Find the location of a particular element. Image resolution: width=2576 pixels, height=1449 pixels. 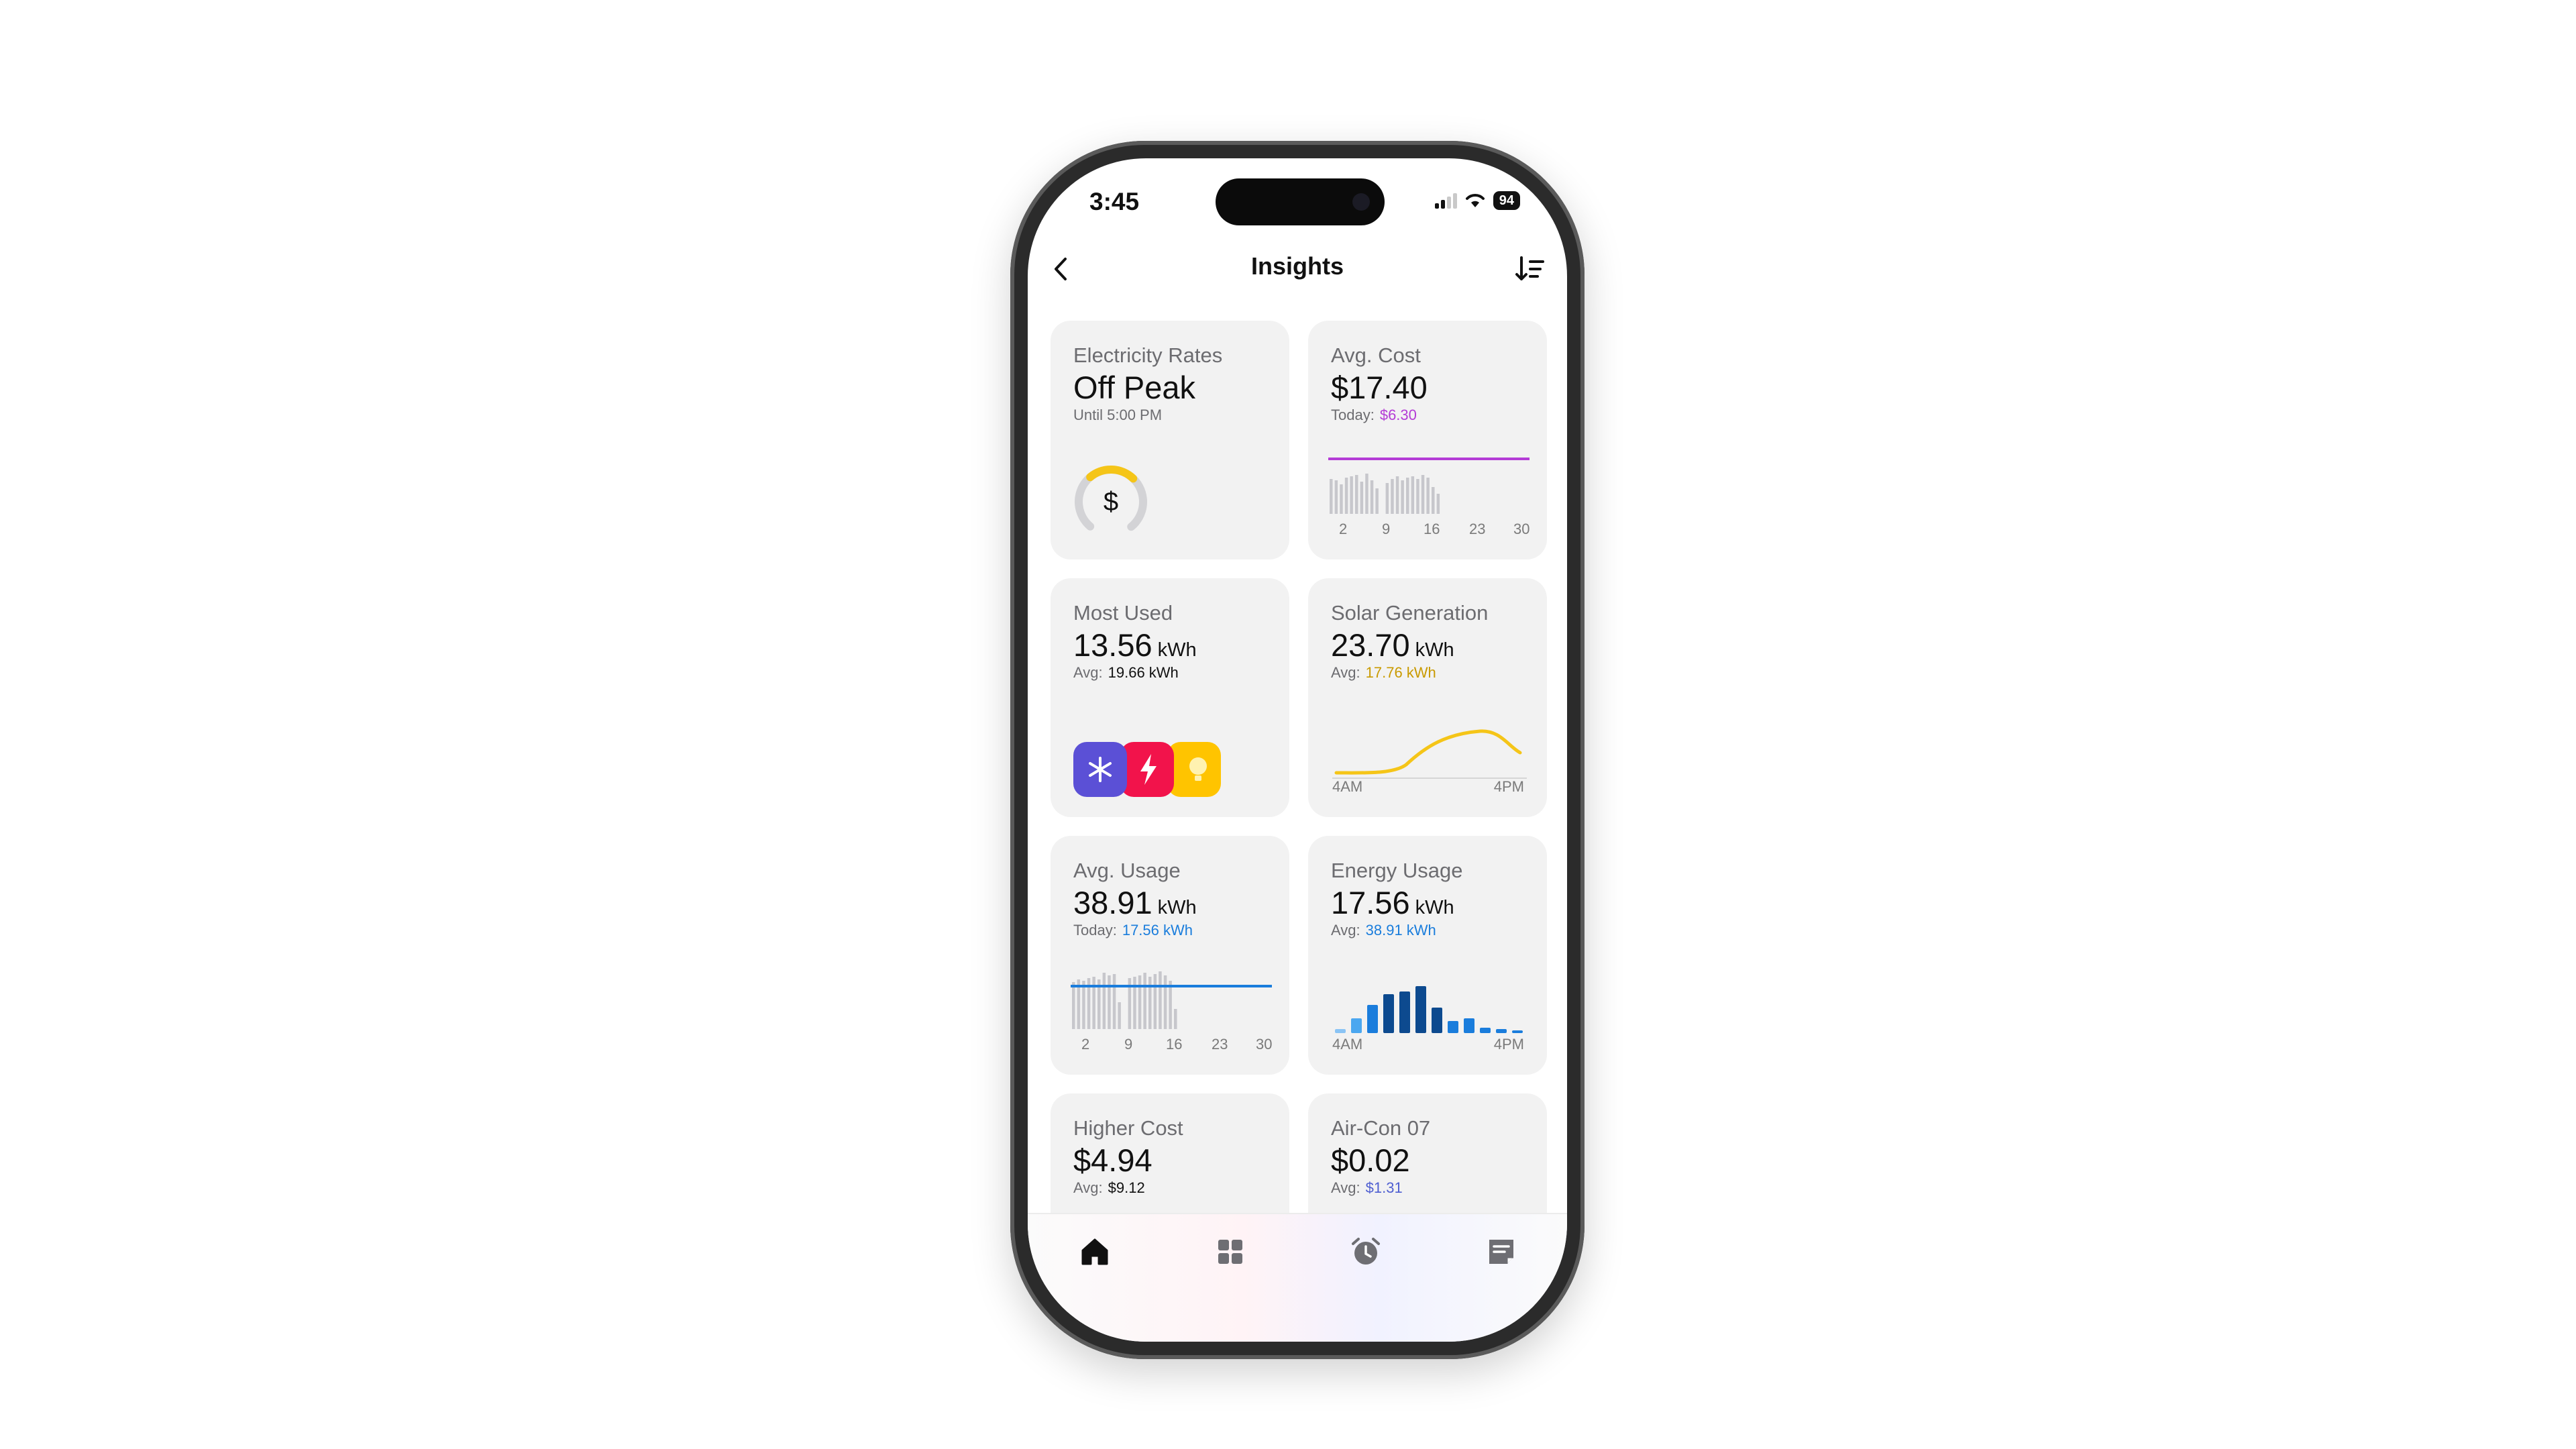

card-subtext: Today: $6.30 is located at coordinates (1374, 415).